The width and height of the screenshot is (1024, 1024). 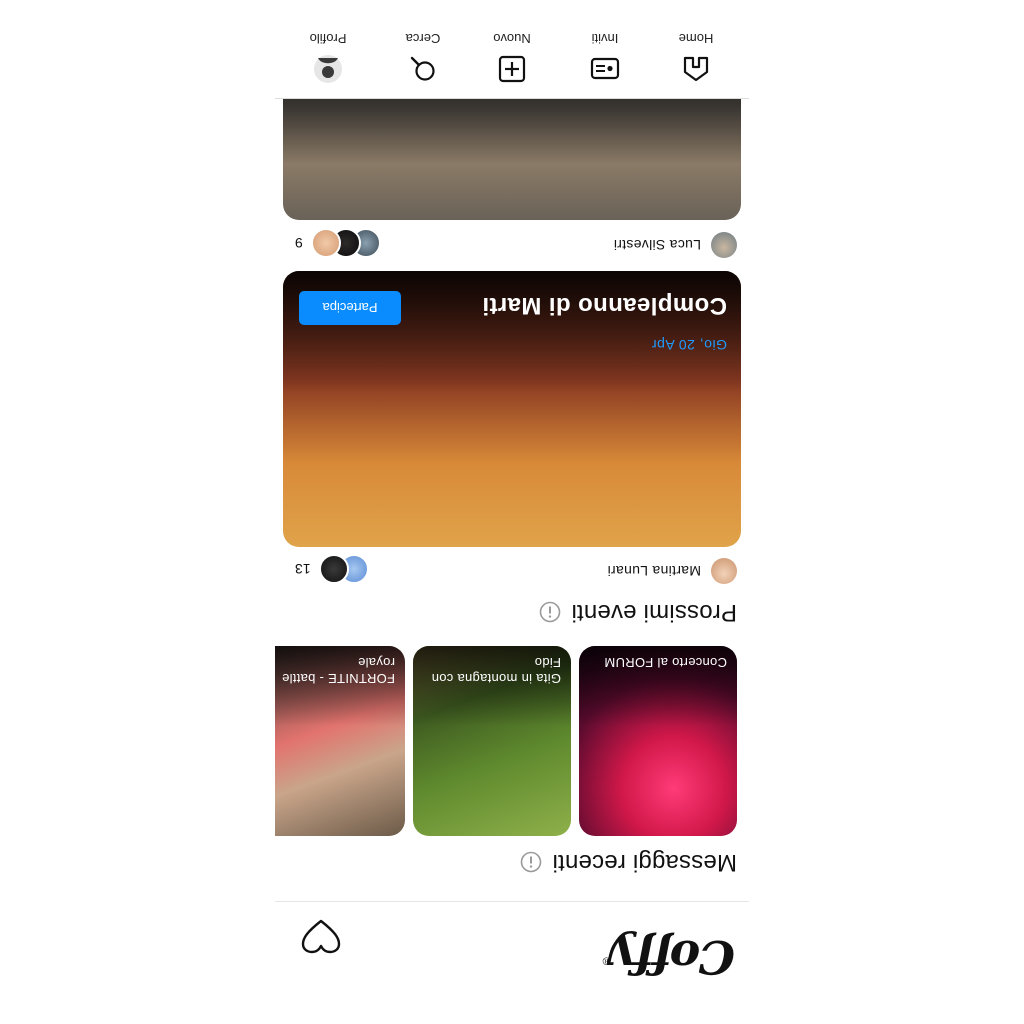 What do you see at coordinates (338, 670) in the screenshot?
I see `message-caption: FORTNITE - battle royale` at bounding box center [338, 670].